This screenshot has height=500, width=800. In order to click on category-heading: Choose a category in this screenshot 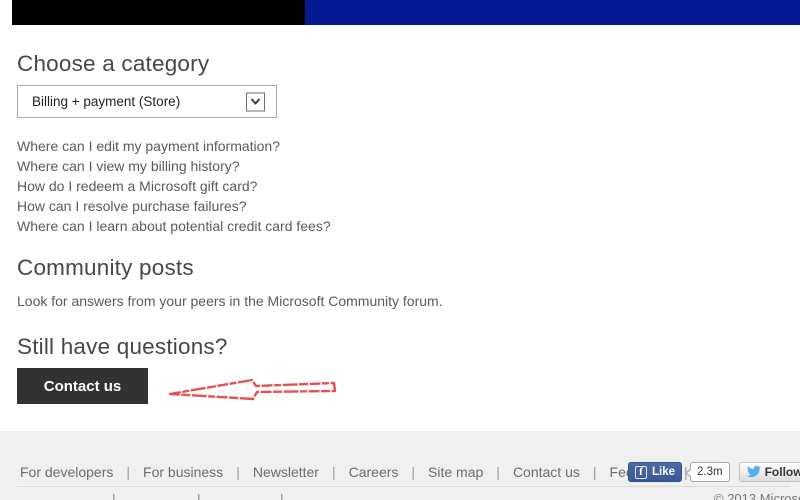, I will do `click(113, 63)`.